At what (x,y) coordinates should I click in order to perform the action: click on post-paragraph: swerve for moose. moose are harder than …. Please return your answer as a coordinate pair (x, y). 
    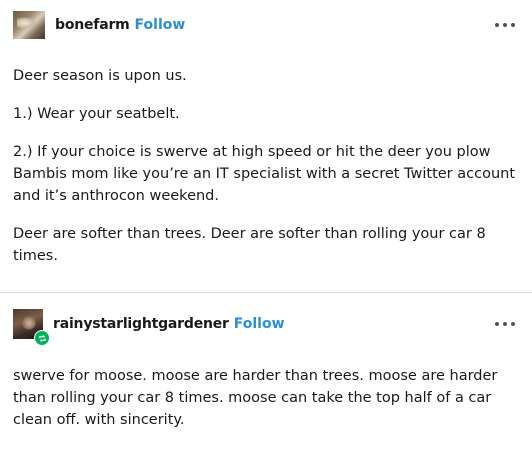
    Looking at the image, I should click on (255, 398).